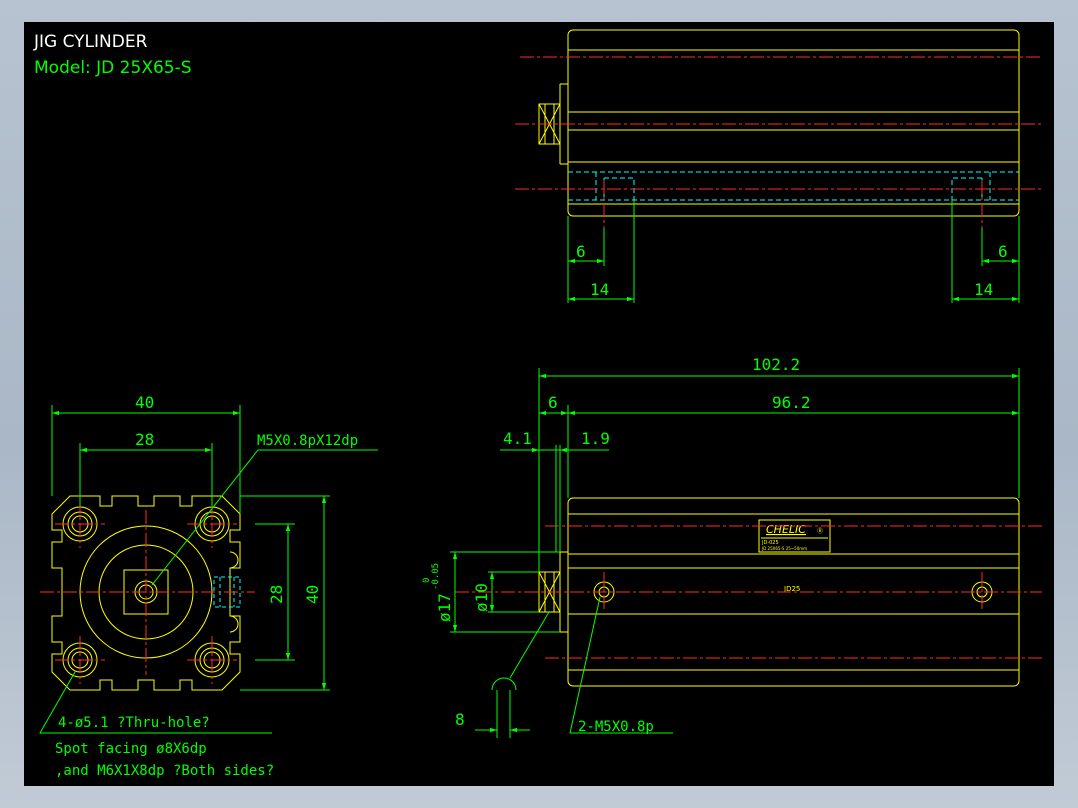  I want to click on dim-8: 8, so click(460, 719).